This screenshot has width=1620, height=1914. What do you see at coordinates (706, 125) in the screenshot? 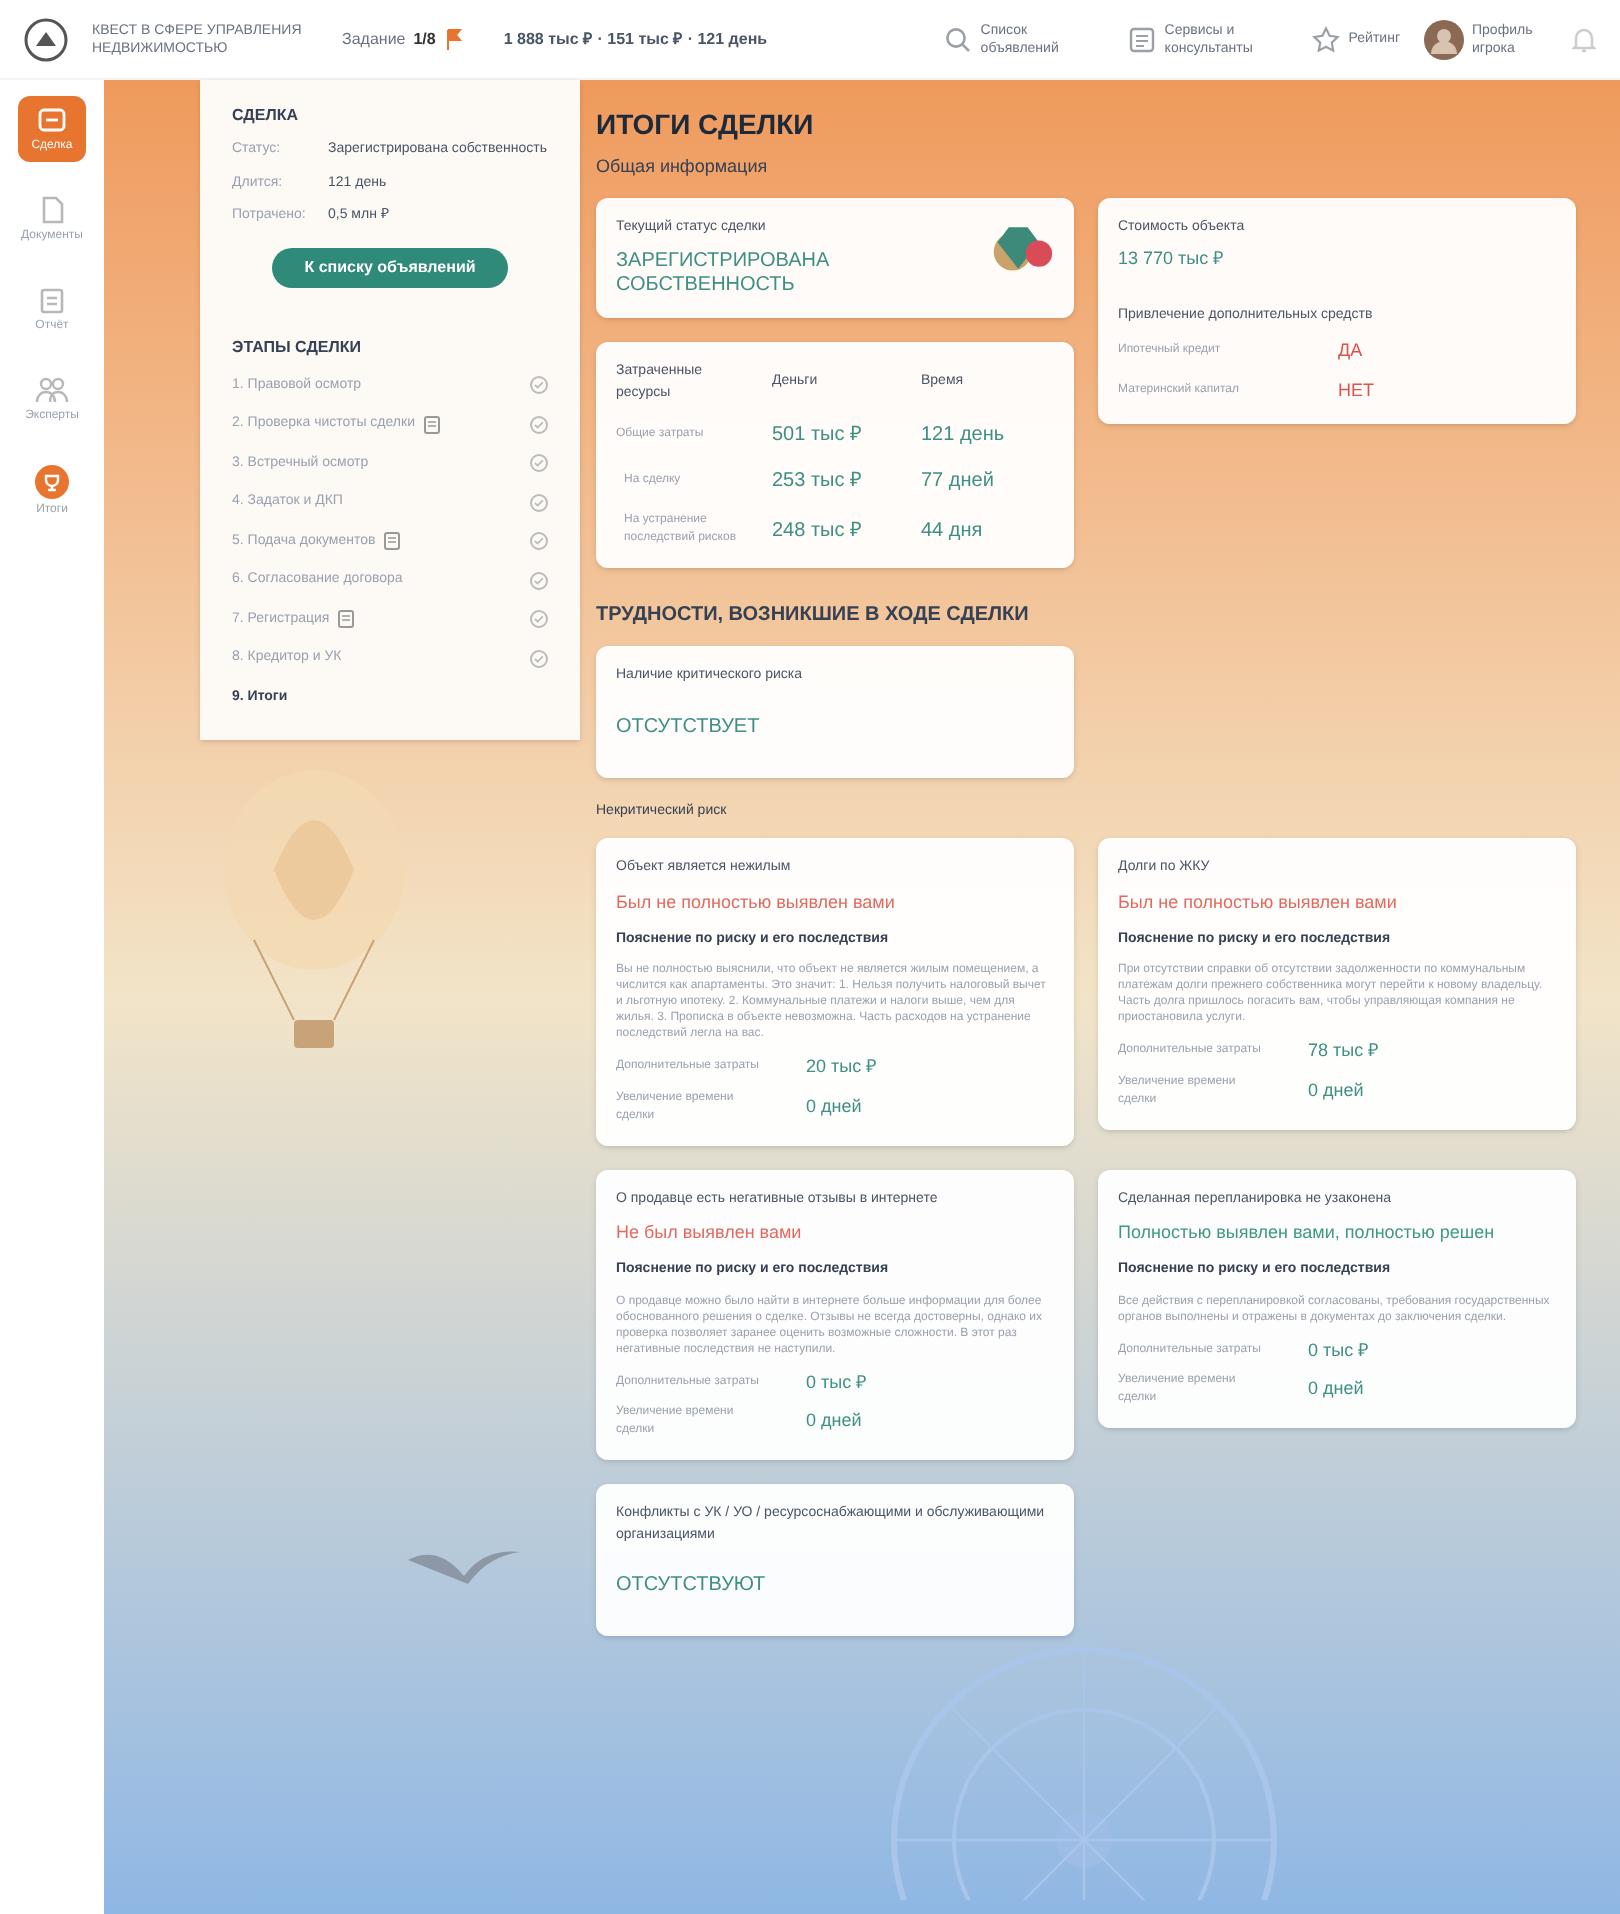
I see `page-title: ИТОГИ СДЕЛКИ` at bounding box center [706, 125].